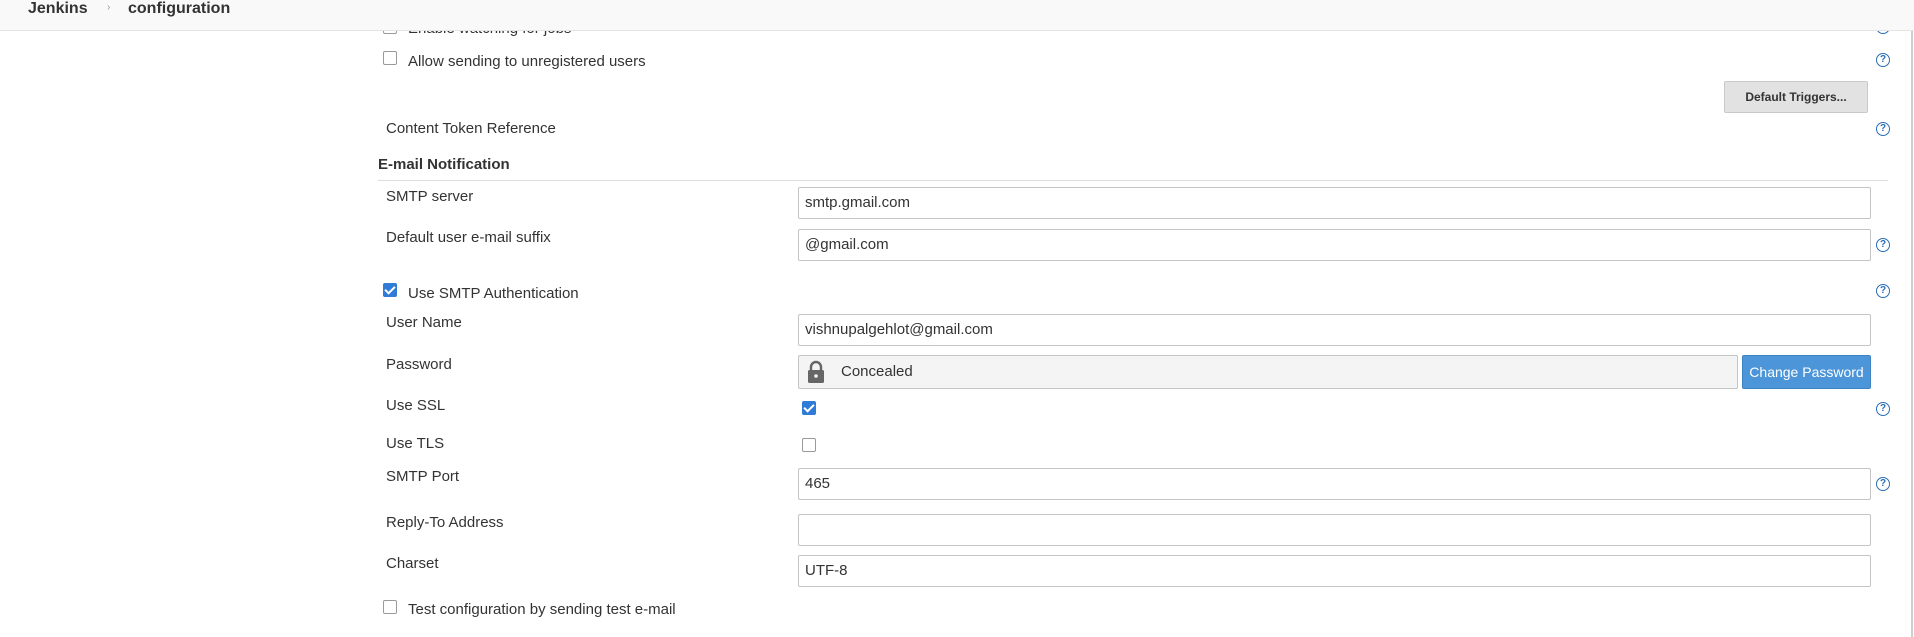 The image size is (1914, 637). Describe the element at coordinates (1334, 571) in the screenshot. I see `charset-input: UTF-8` at that location.